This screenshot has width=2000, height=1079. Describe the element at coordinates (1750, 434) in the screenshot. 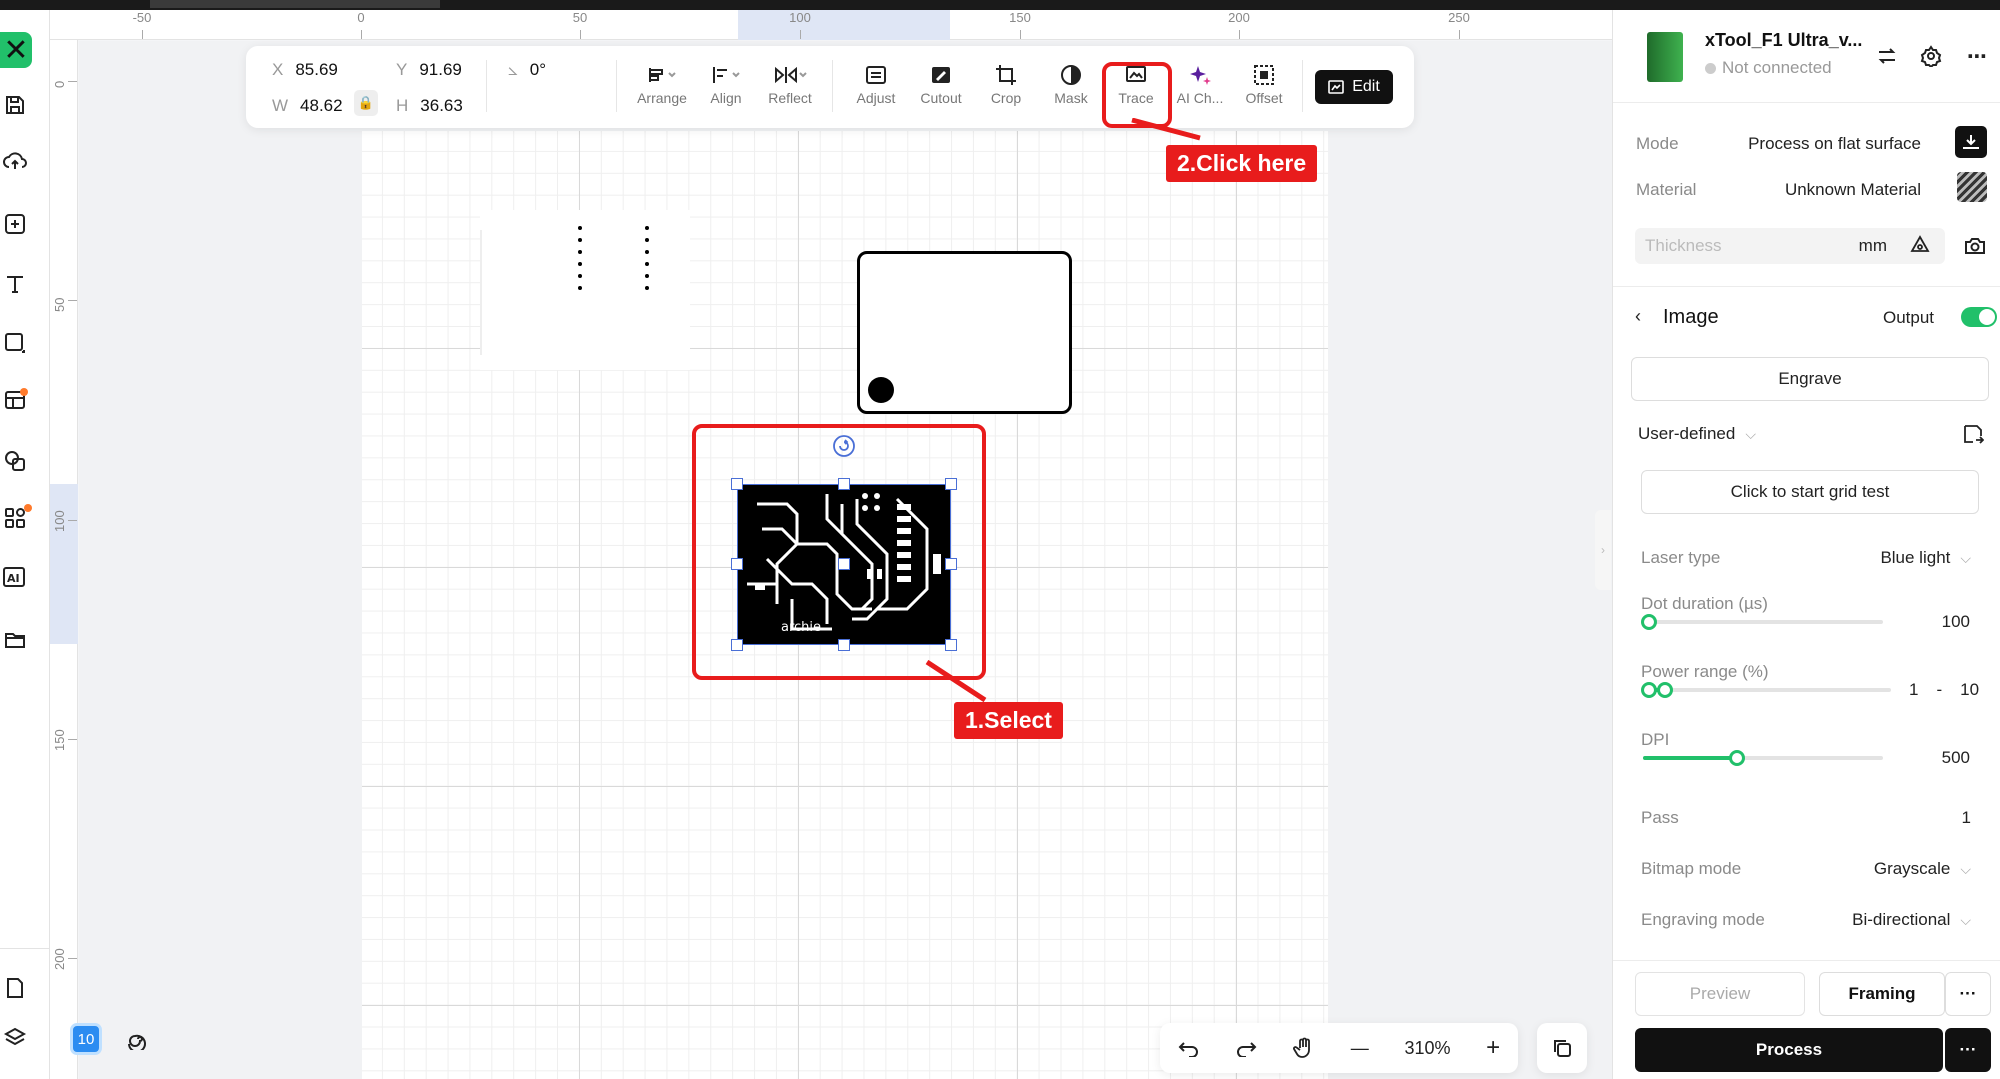

I see `chevron-down-icon: ⌵` at that location.